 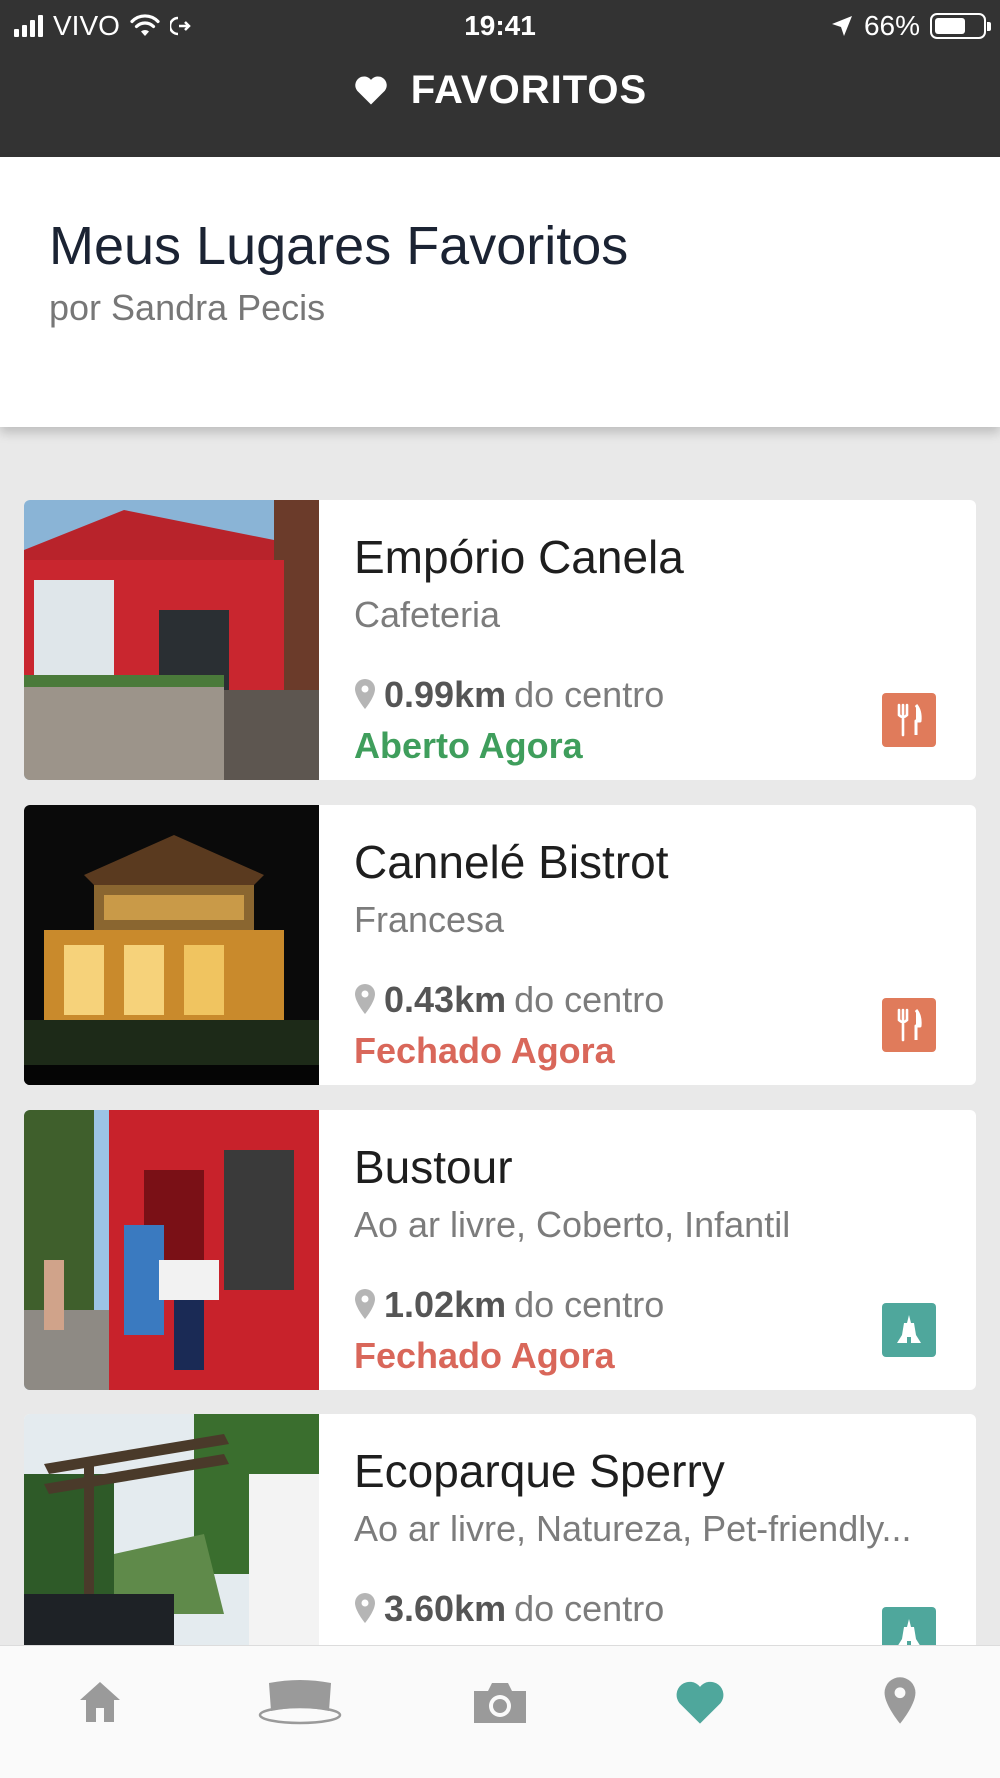 I want to click on distance-value: 1.02km, so click(x=445, y=1304).